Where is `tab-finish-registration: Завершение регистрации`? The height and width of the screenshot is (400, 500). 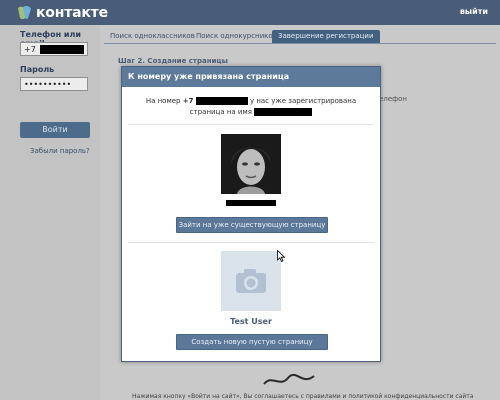 tab-finish-registration: Завершение регистрации is located at coordinates (326, 36).